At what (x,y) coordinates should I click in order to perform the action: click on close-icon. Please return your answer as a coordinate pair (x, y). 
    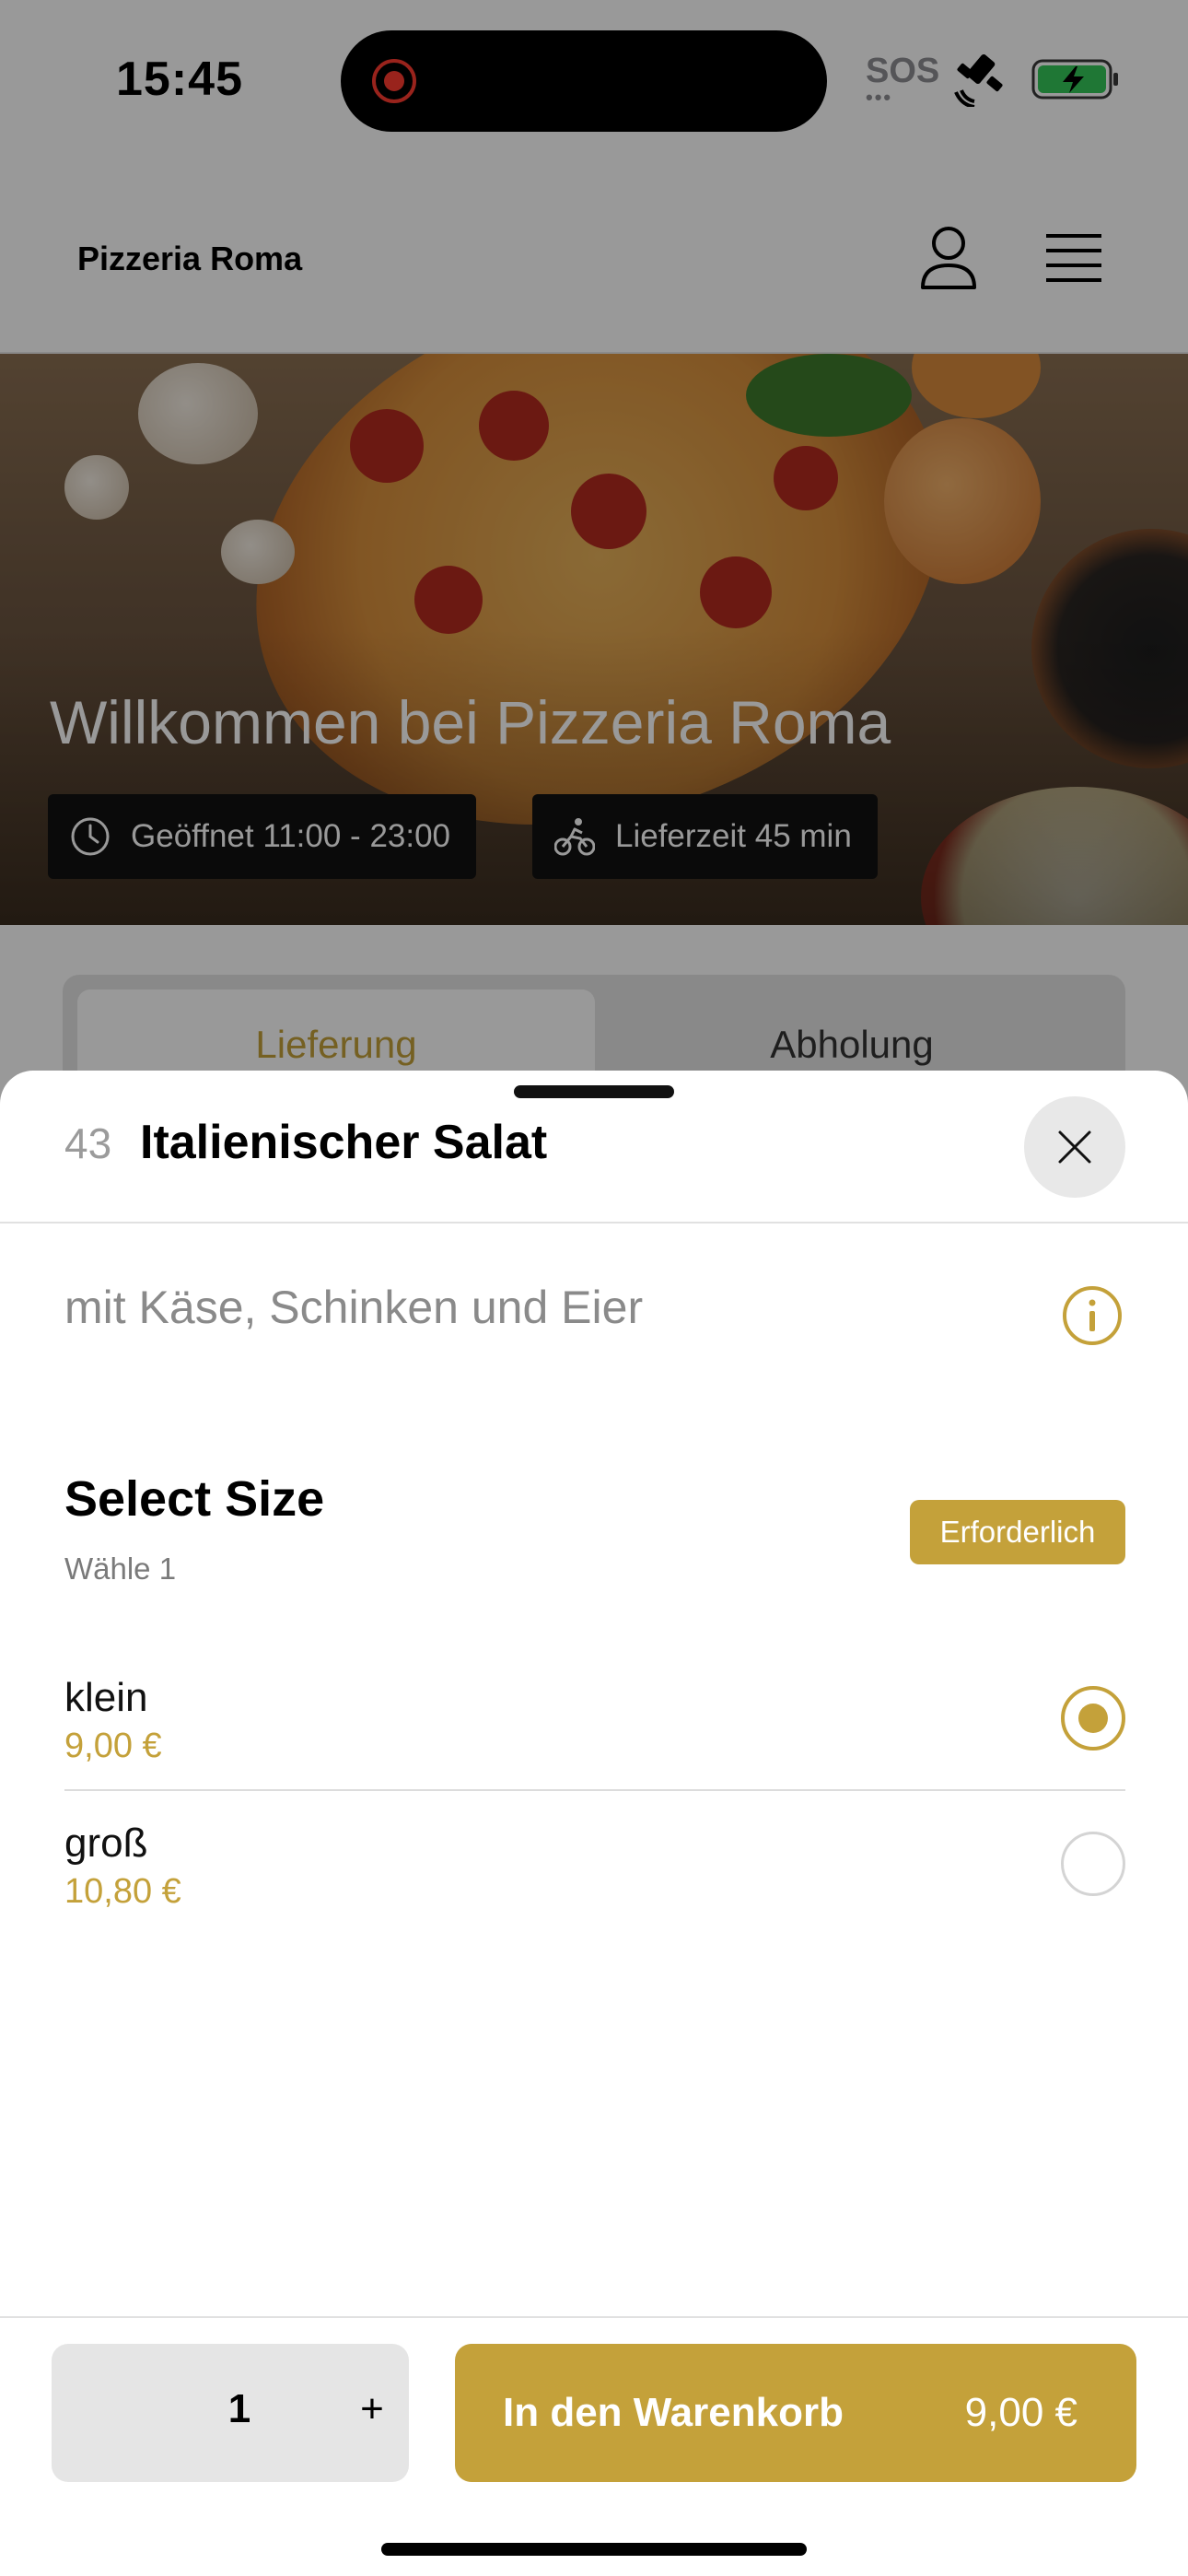
    Looking at the image, I should click on (1074, 1147).